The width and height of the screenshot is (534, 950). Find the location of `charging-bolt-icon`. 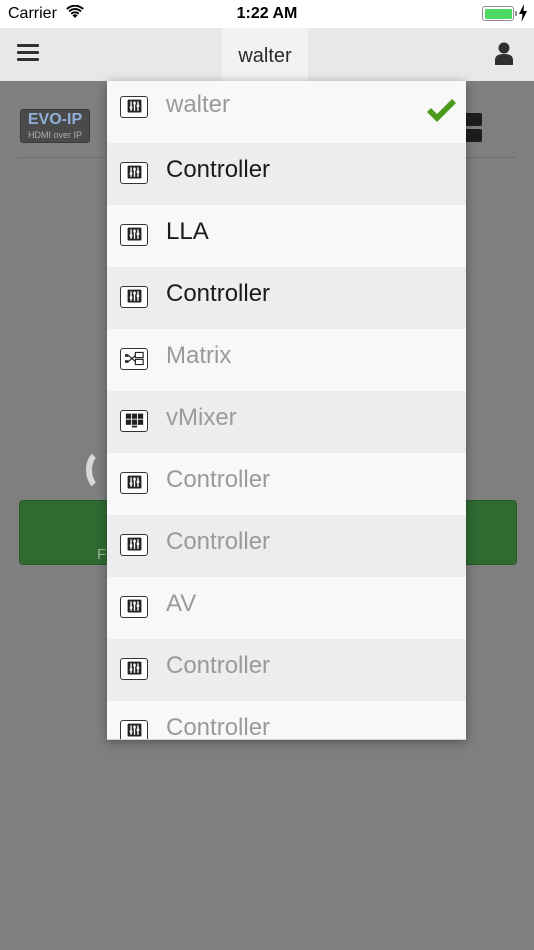

charging-bolt-icon is located at coordinates (523, 13).